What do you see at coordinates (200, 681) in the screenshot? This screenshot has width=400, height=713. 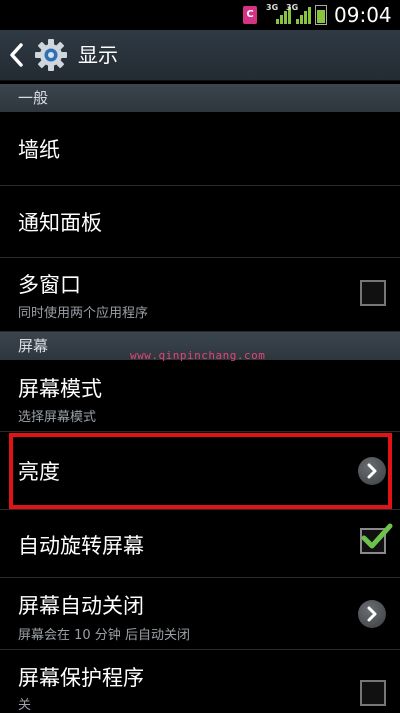 I see `settings-item-screen-saver: 屏幕保护程序 关` at bounding box center [200, 681].